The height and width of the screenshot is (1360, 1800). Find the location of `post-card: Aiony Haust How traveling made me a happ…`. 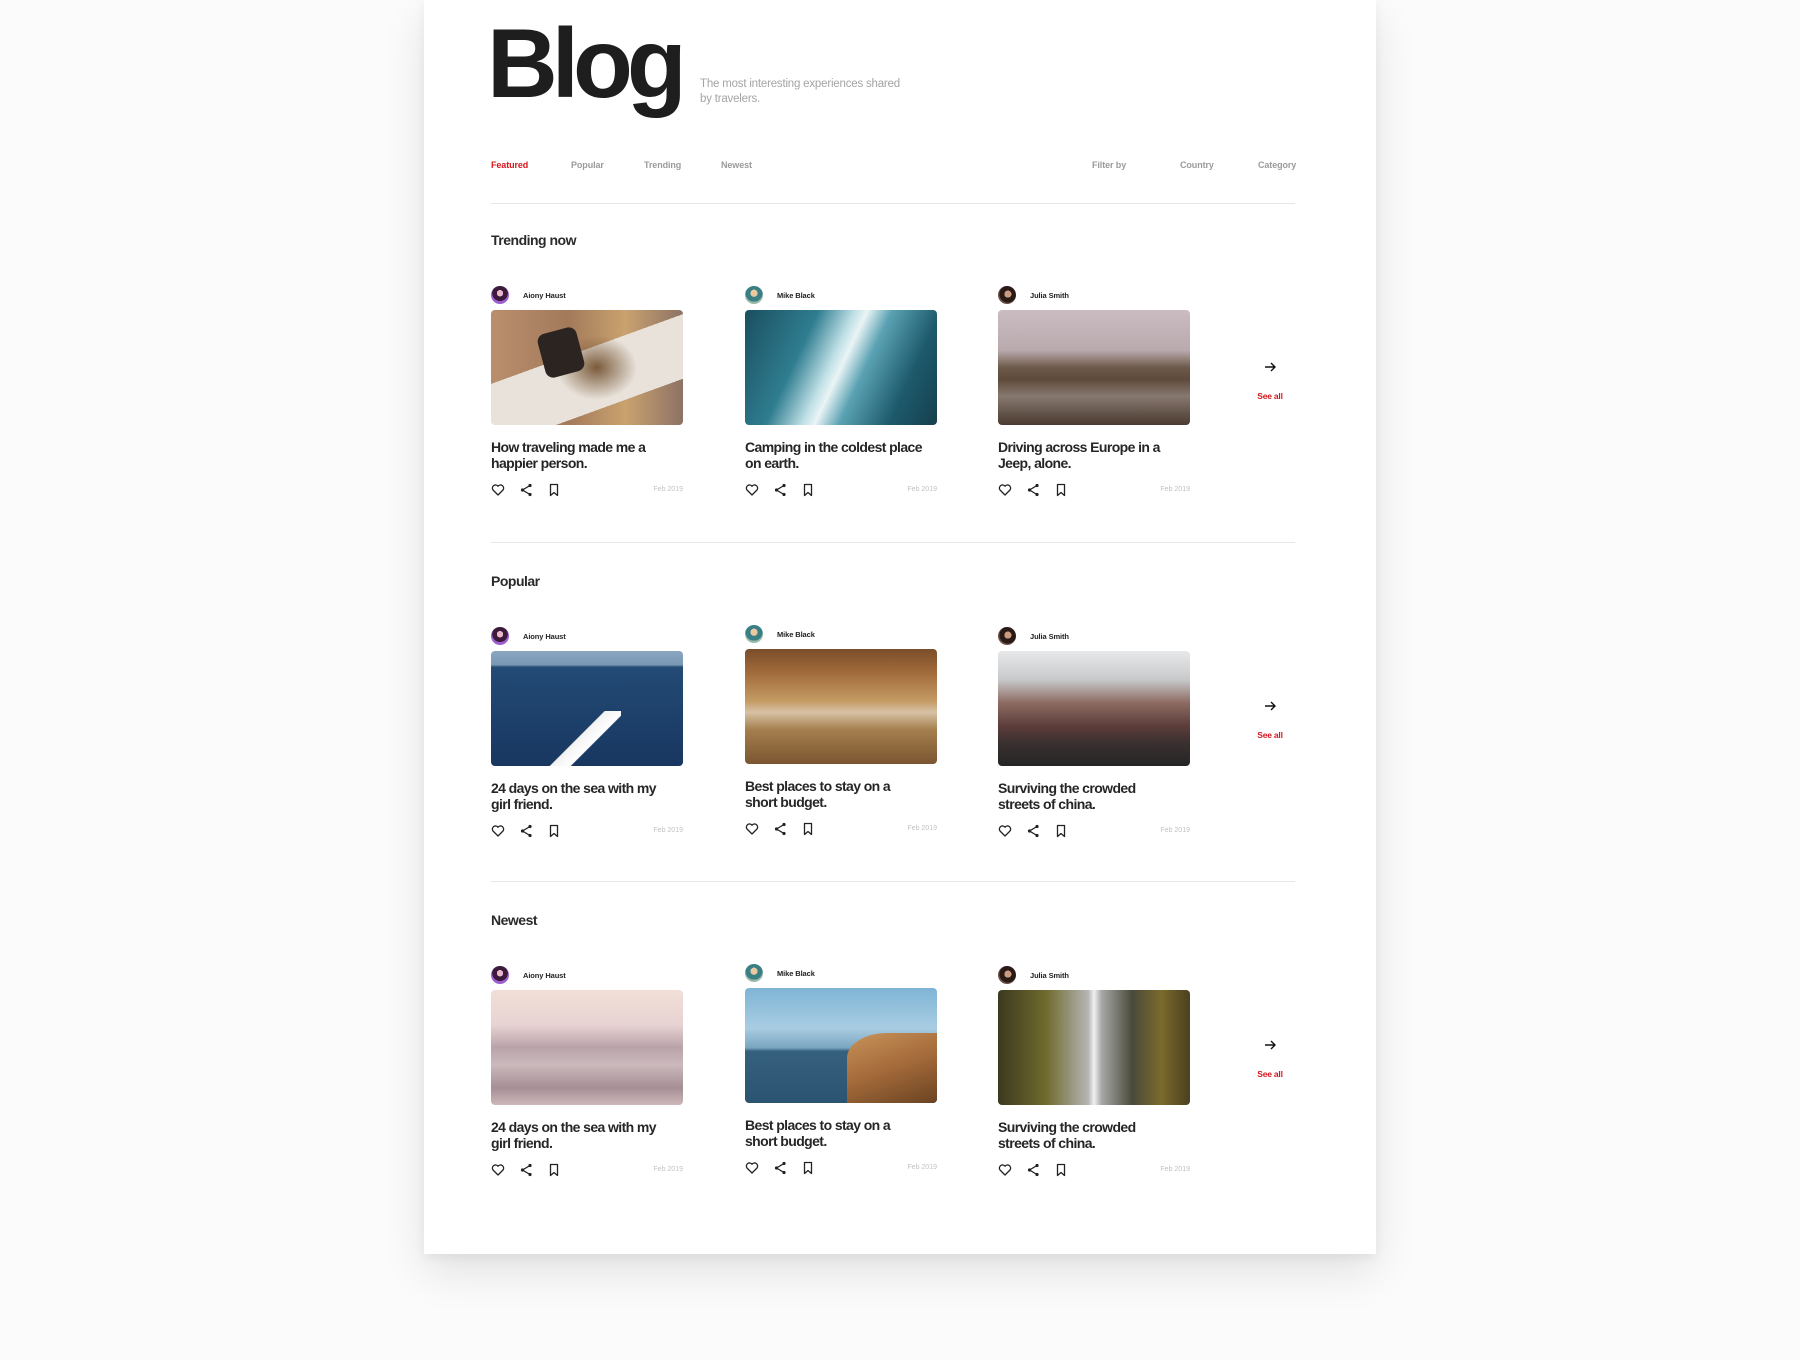

post-card: Aiony Haust How traveling made me a happ… is located at coordinates (587, 392).